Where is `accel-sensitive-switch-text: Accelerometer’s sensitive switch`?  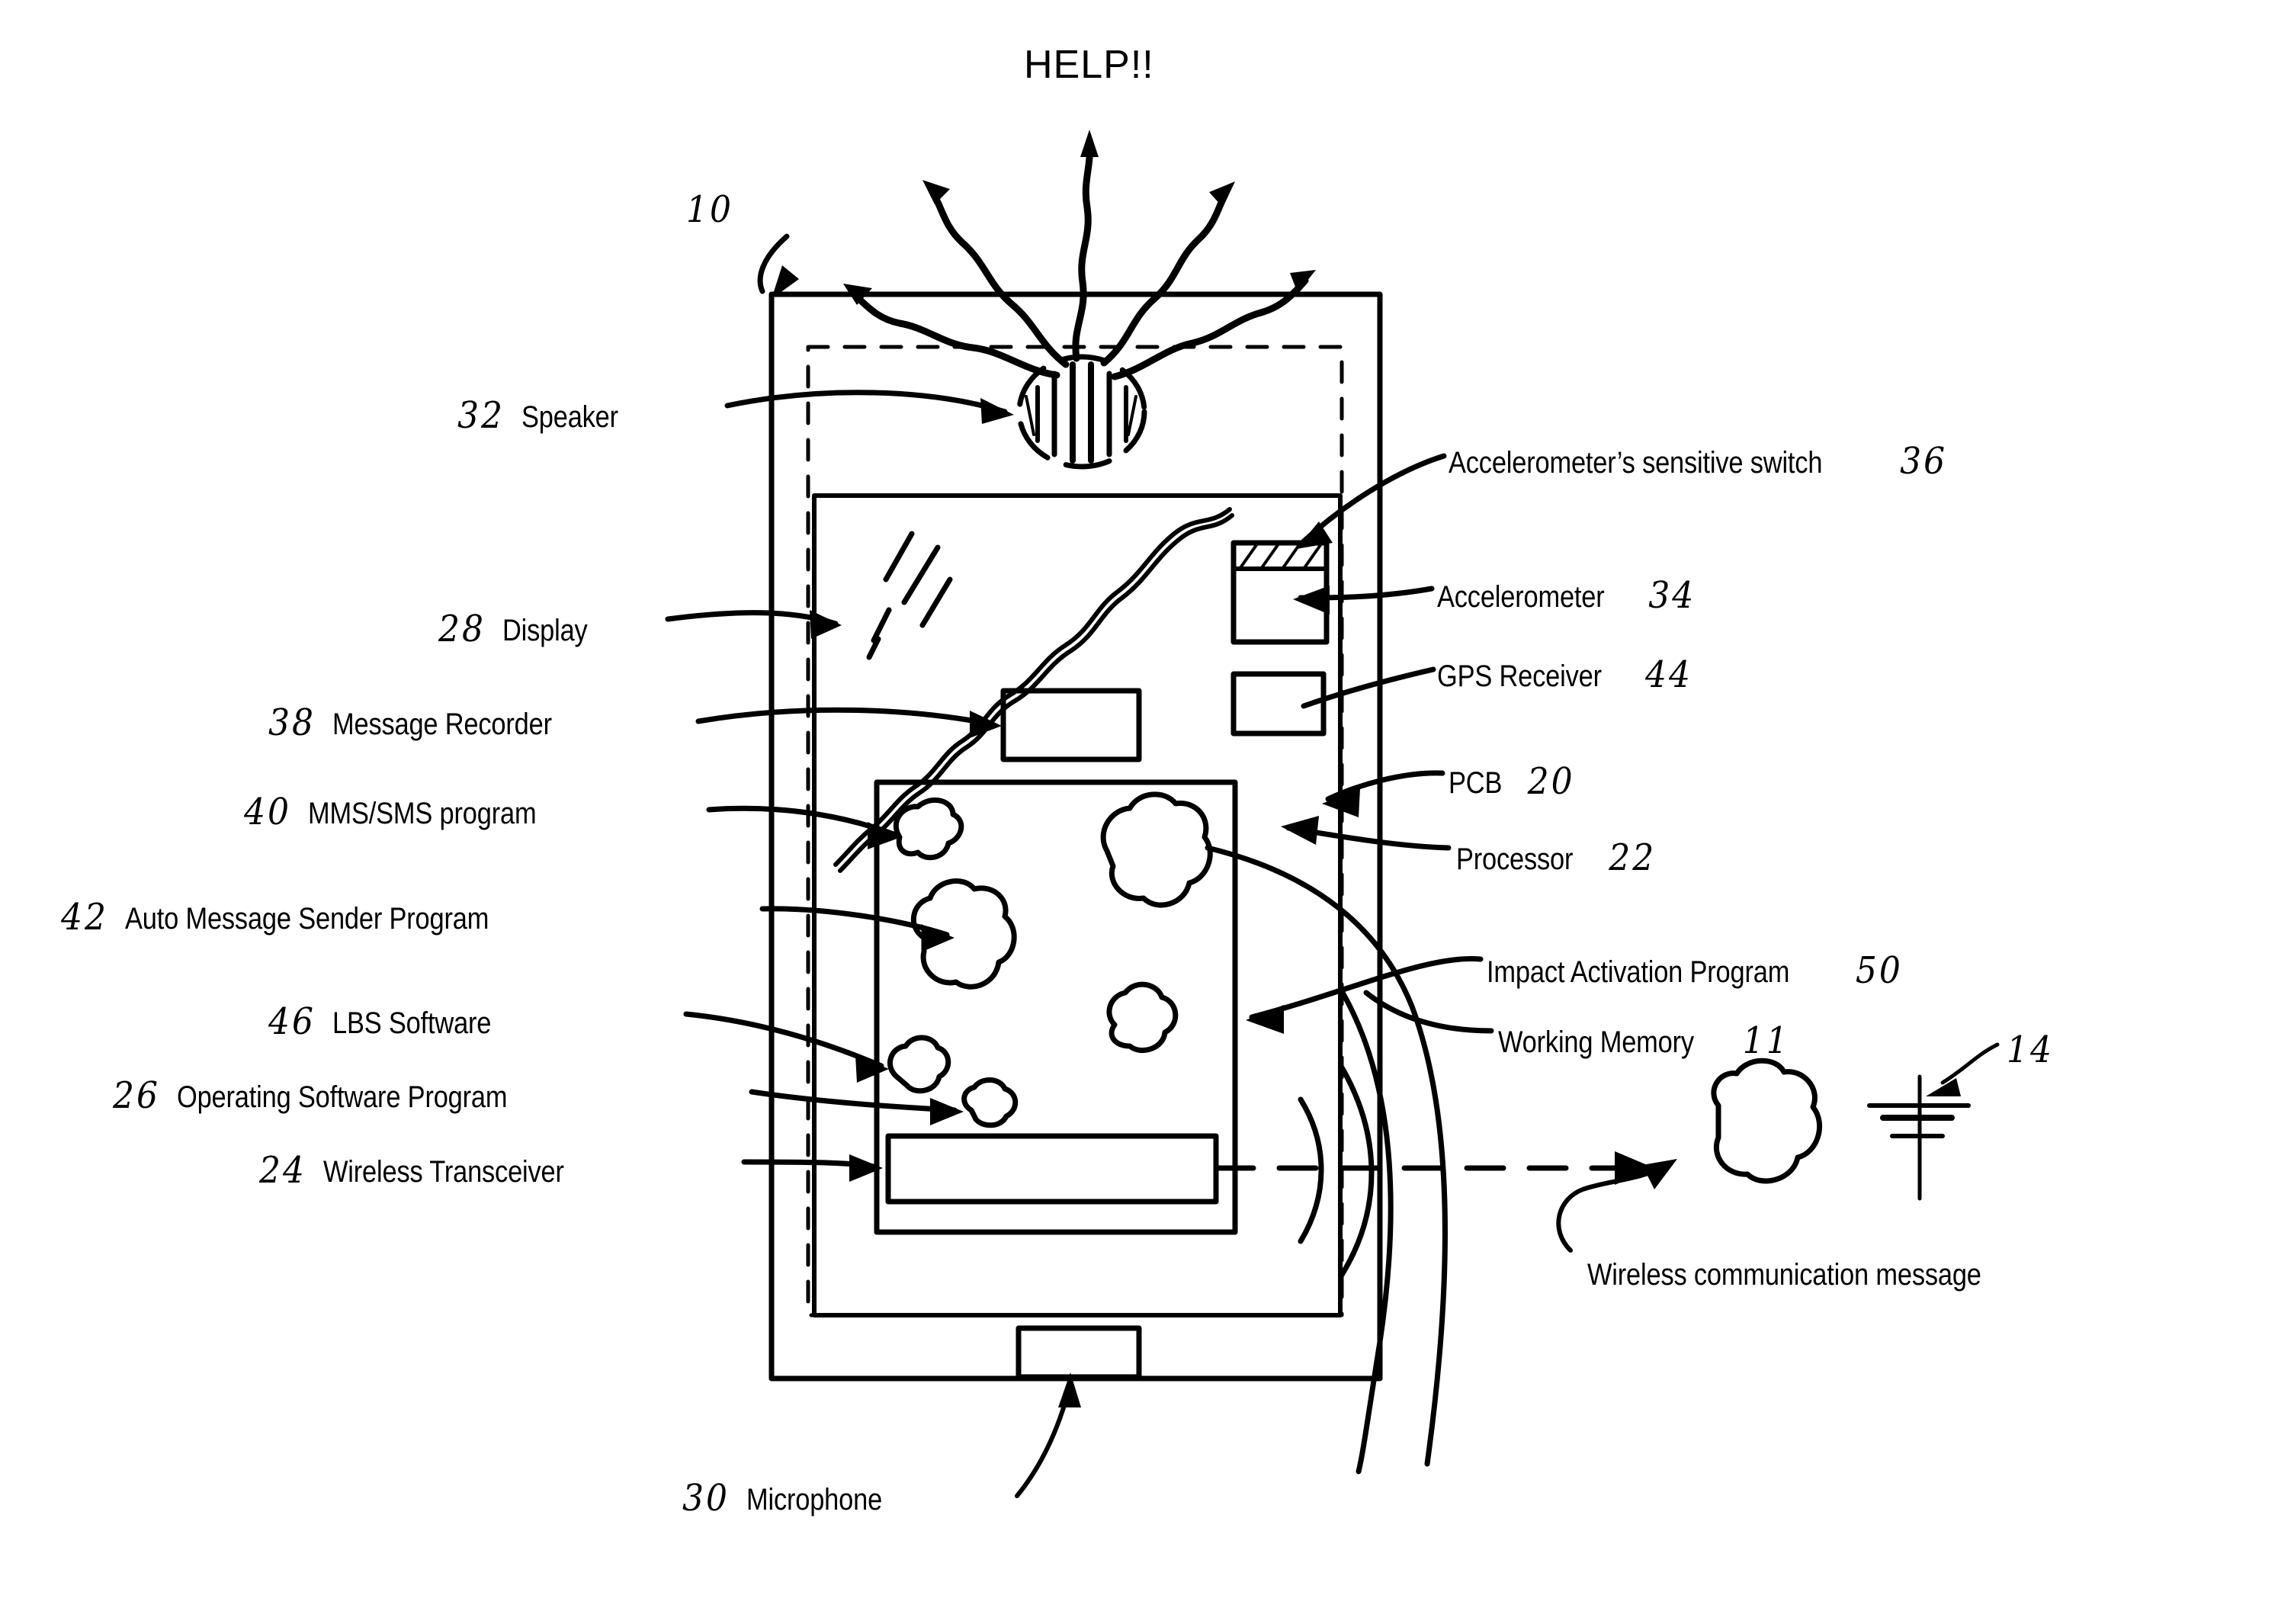 accel-sensitive-switch-text: Accelerometer’s sensitive switch is located at coordinates (1636, 463).